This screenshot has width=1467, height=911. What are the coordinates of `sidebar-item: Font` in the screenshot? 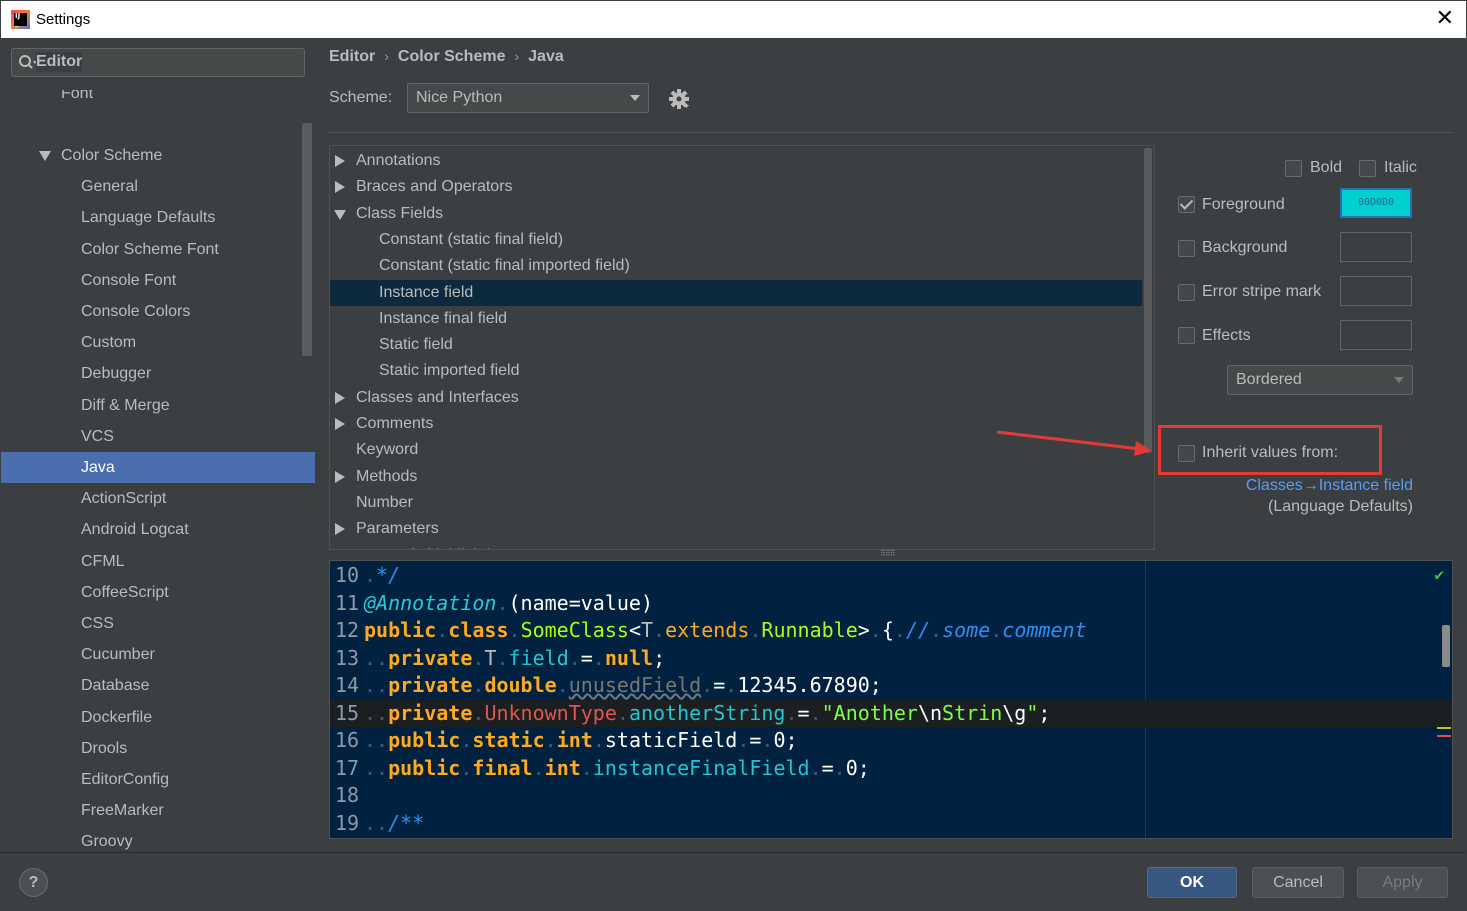 It's located at (158, 99).